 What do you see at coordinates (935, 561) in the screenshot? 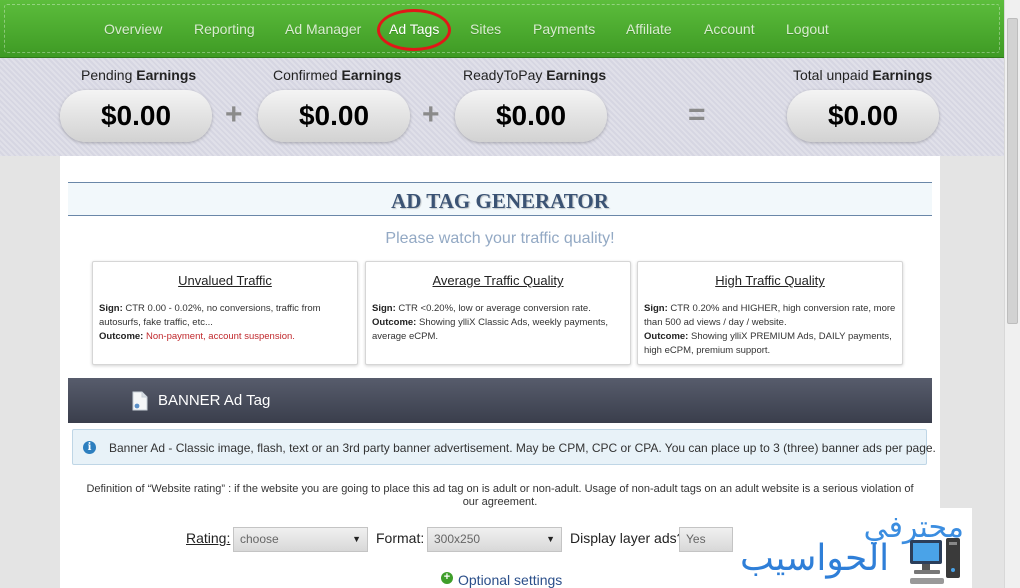
I see `computer-icon` at bounding box center [935, 561].